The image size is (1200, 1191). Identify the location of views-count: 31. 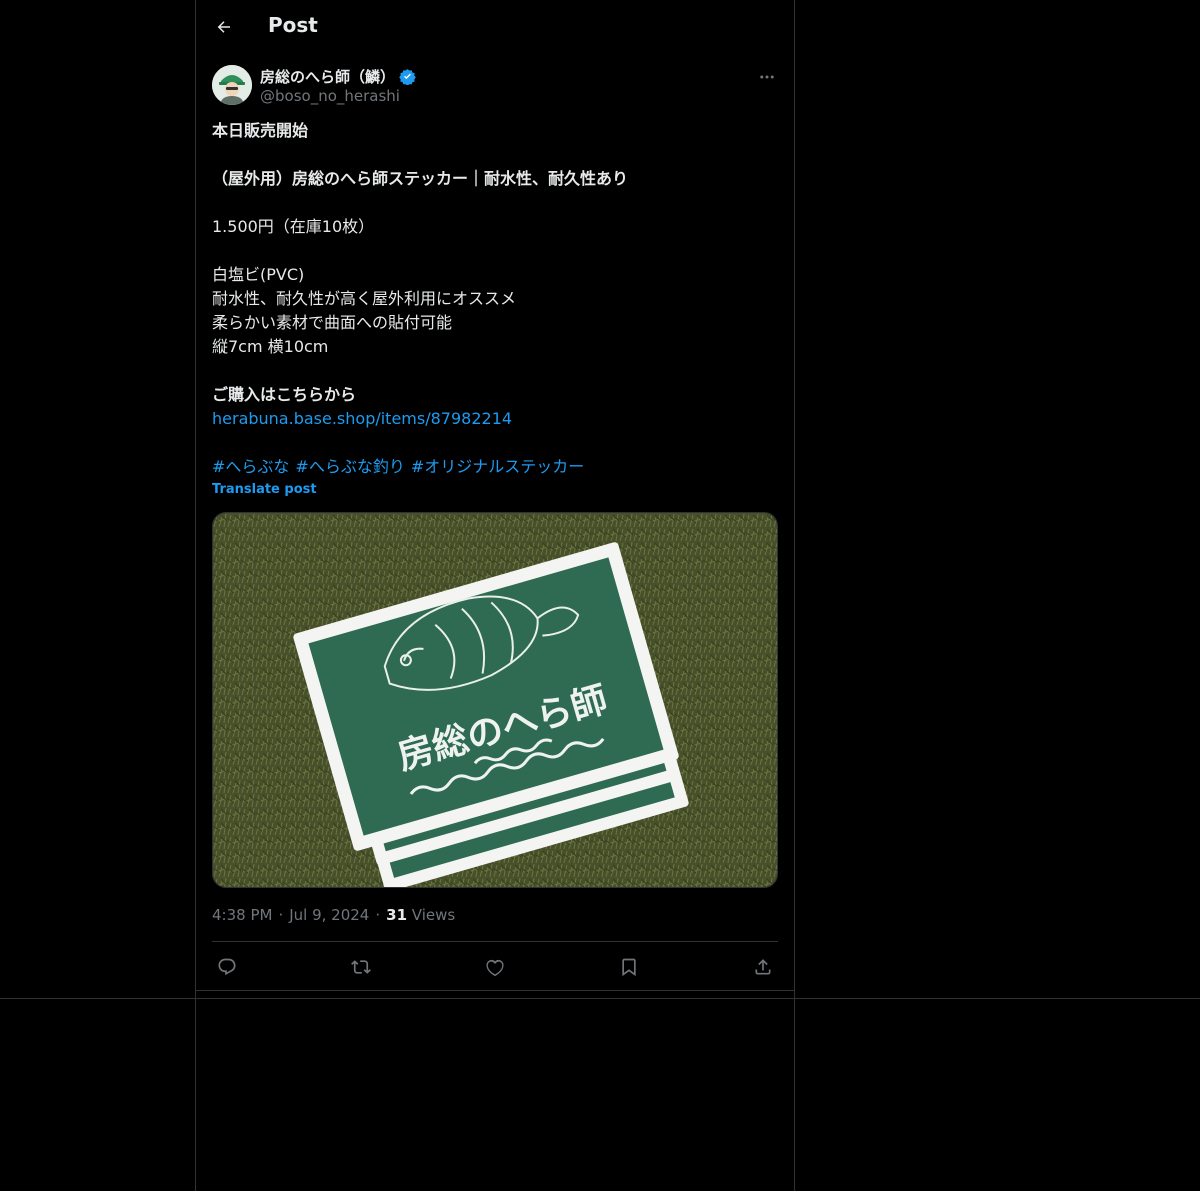
(397, 915).